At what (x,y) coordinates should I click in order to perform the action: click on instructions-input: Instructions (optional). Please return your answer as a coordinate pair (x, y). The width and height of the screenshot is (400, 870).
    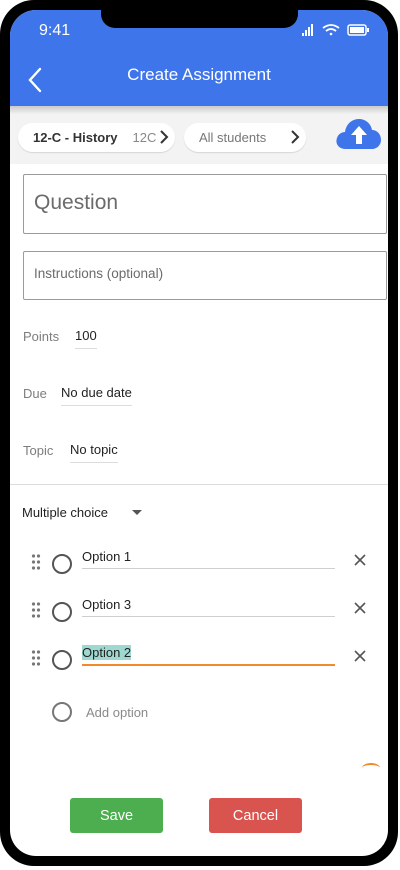
    Looking at the image, I should click on (205, 275).